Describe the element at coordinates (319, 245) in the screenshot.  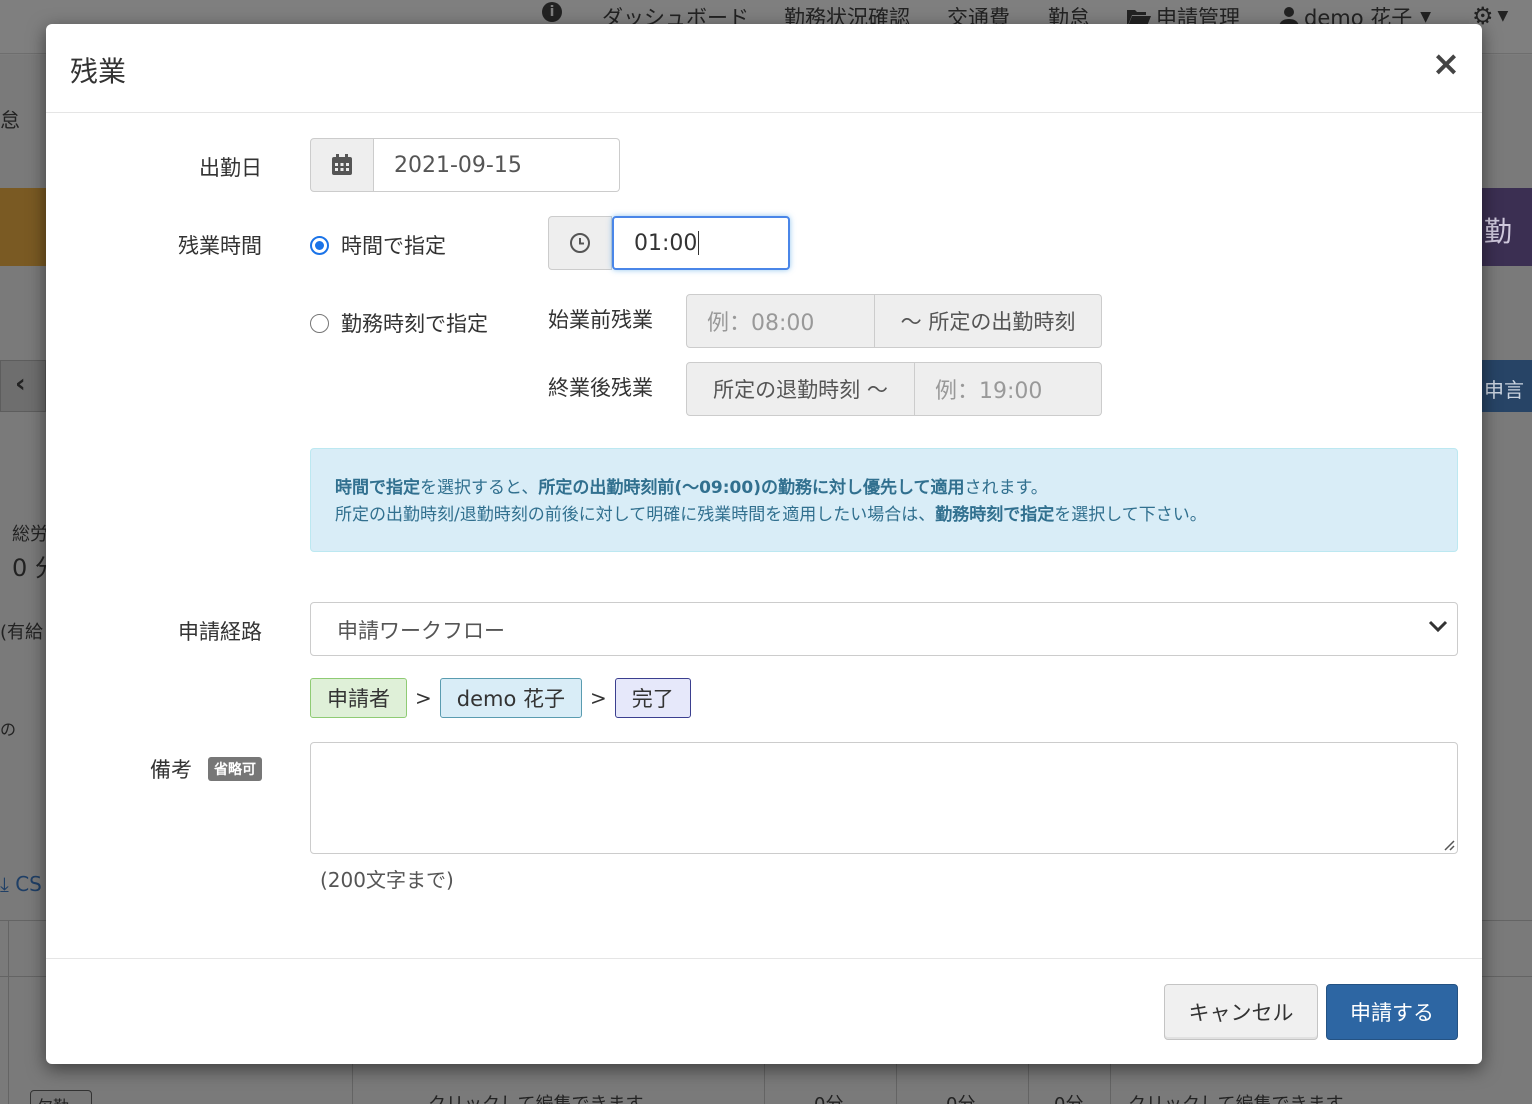
I see `radio-by-time-control` at that location.